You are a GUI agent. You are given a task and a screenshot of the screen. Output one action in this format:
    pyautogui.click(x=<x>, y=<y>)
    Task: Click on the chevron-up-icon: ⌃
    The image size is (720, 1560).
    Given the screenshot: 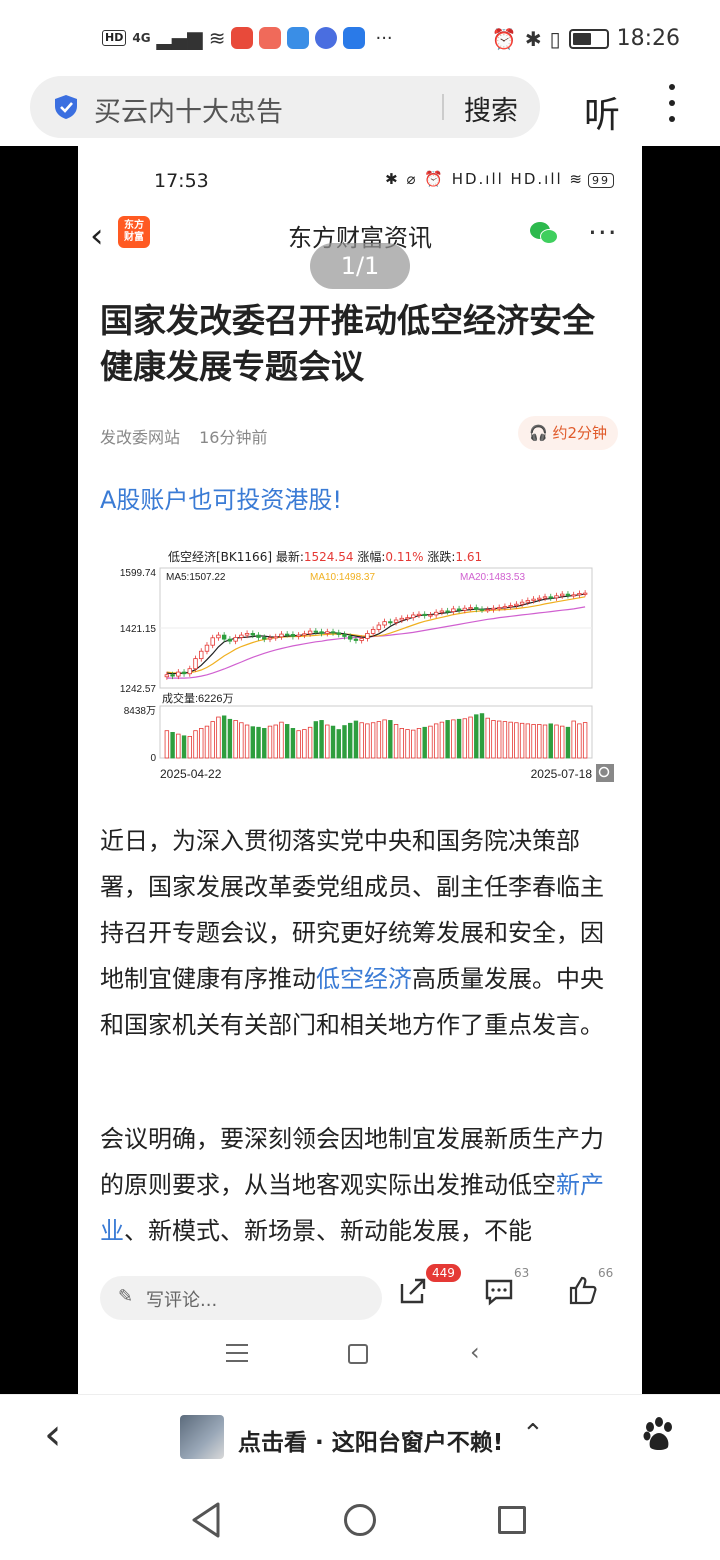 What is the action you would take?
    pyautogui.click(x=533, y=1434)
    